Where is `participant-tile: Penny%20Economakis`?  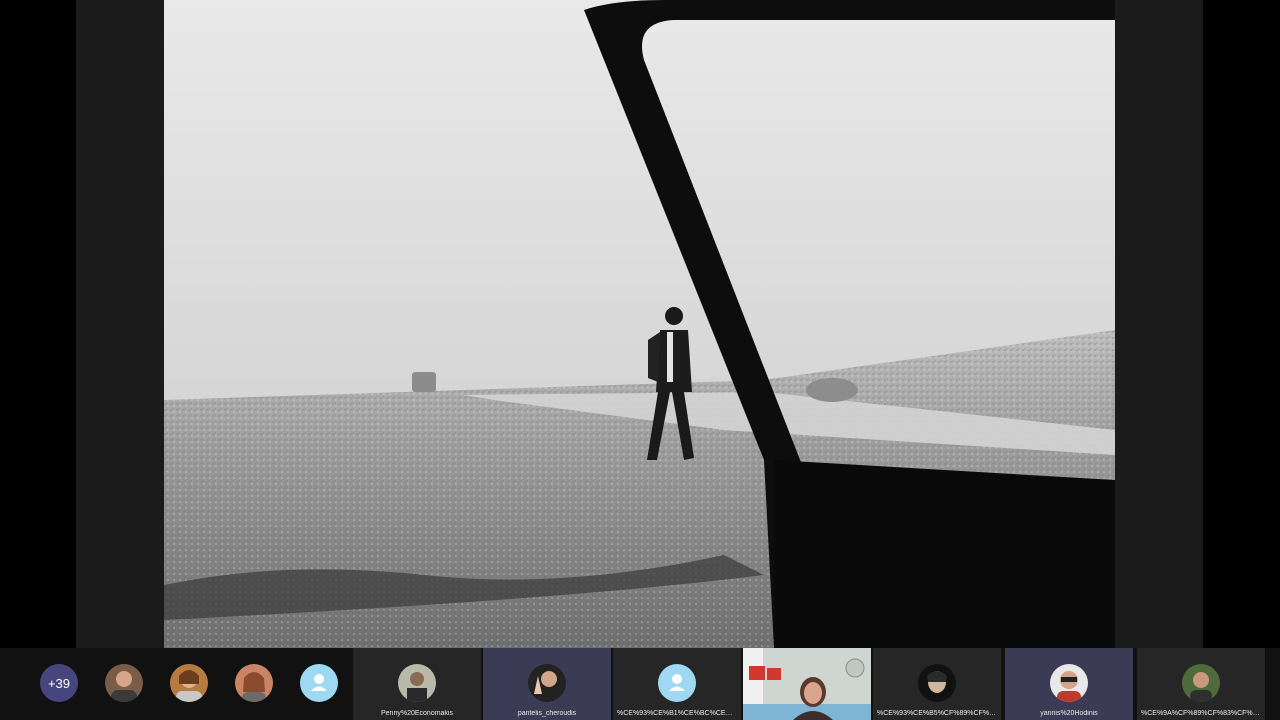
participant-tile: Penny%20Economakis is located at coordinates (417, 684).